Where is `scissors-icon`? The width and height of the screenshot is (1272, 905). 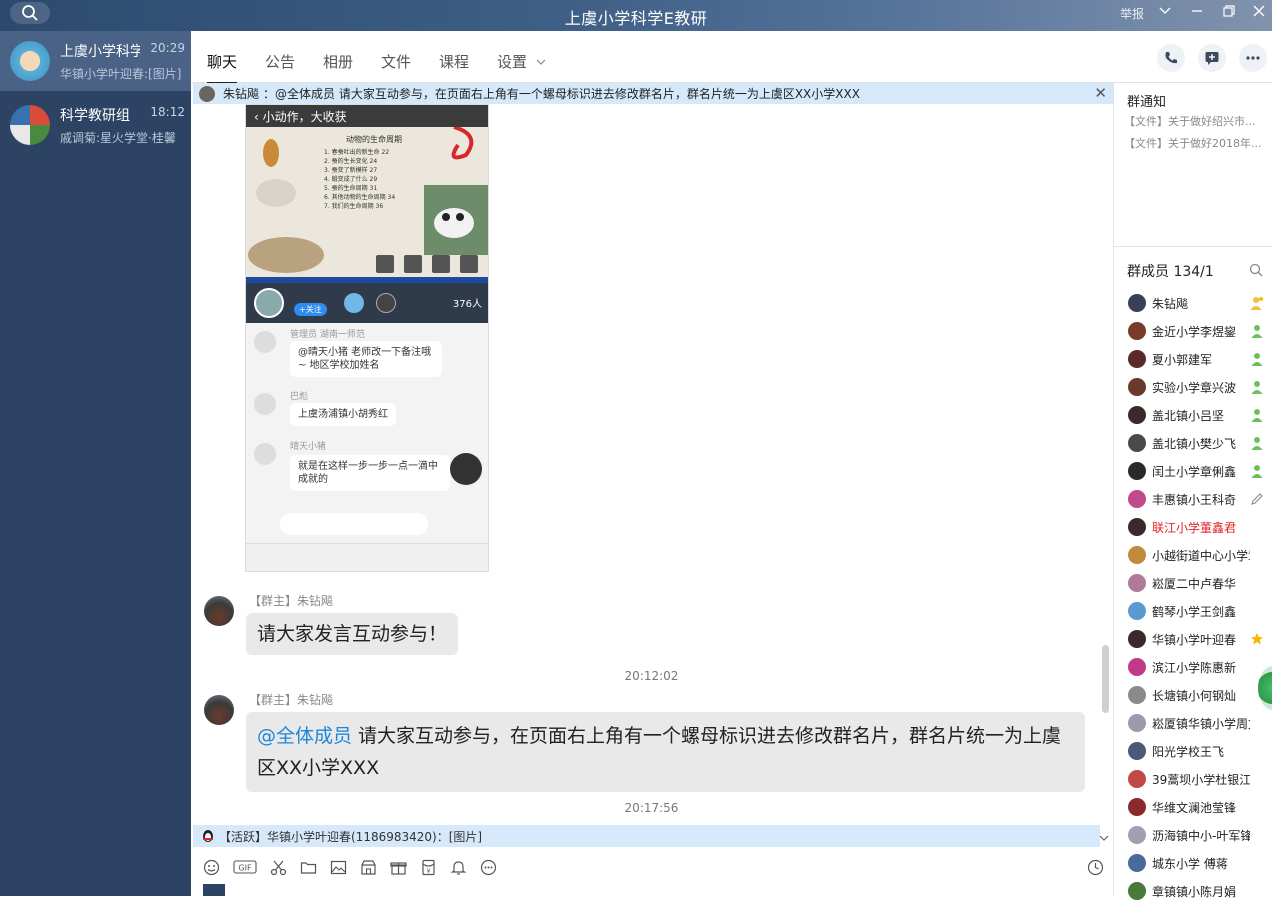 scissors-icon is located at coordinates (278, 867).